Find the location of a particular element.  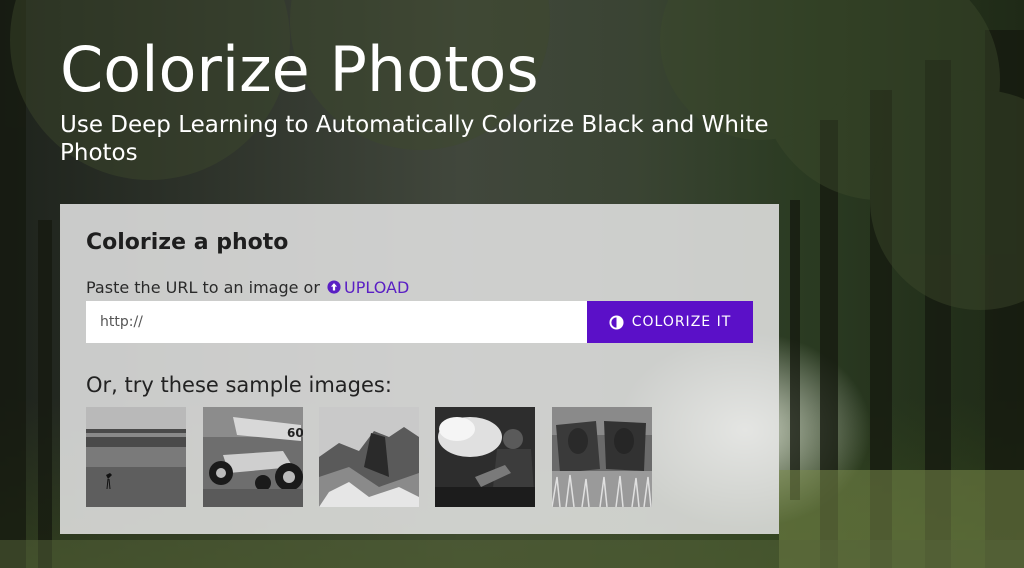

upload-label: UPLOAD is located at coordinates (377, 287).